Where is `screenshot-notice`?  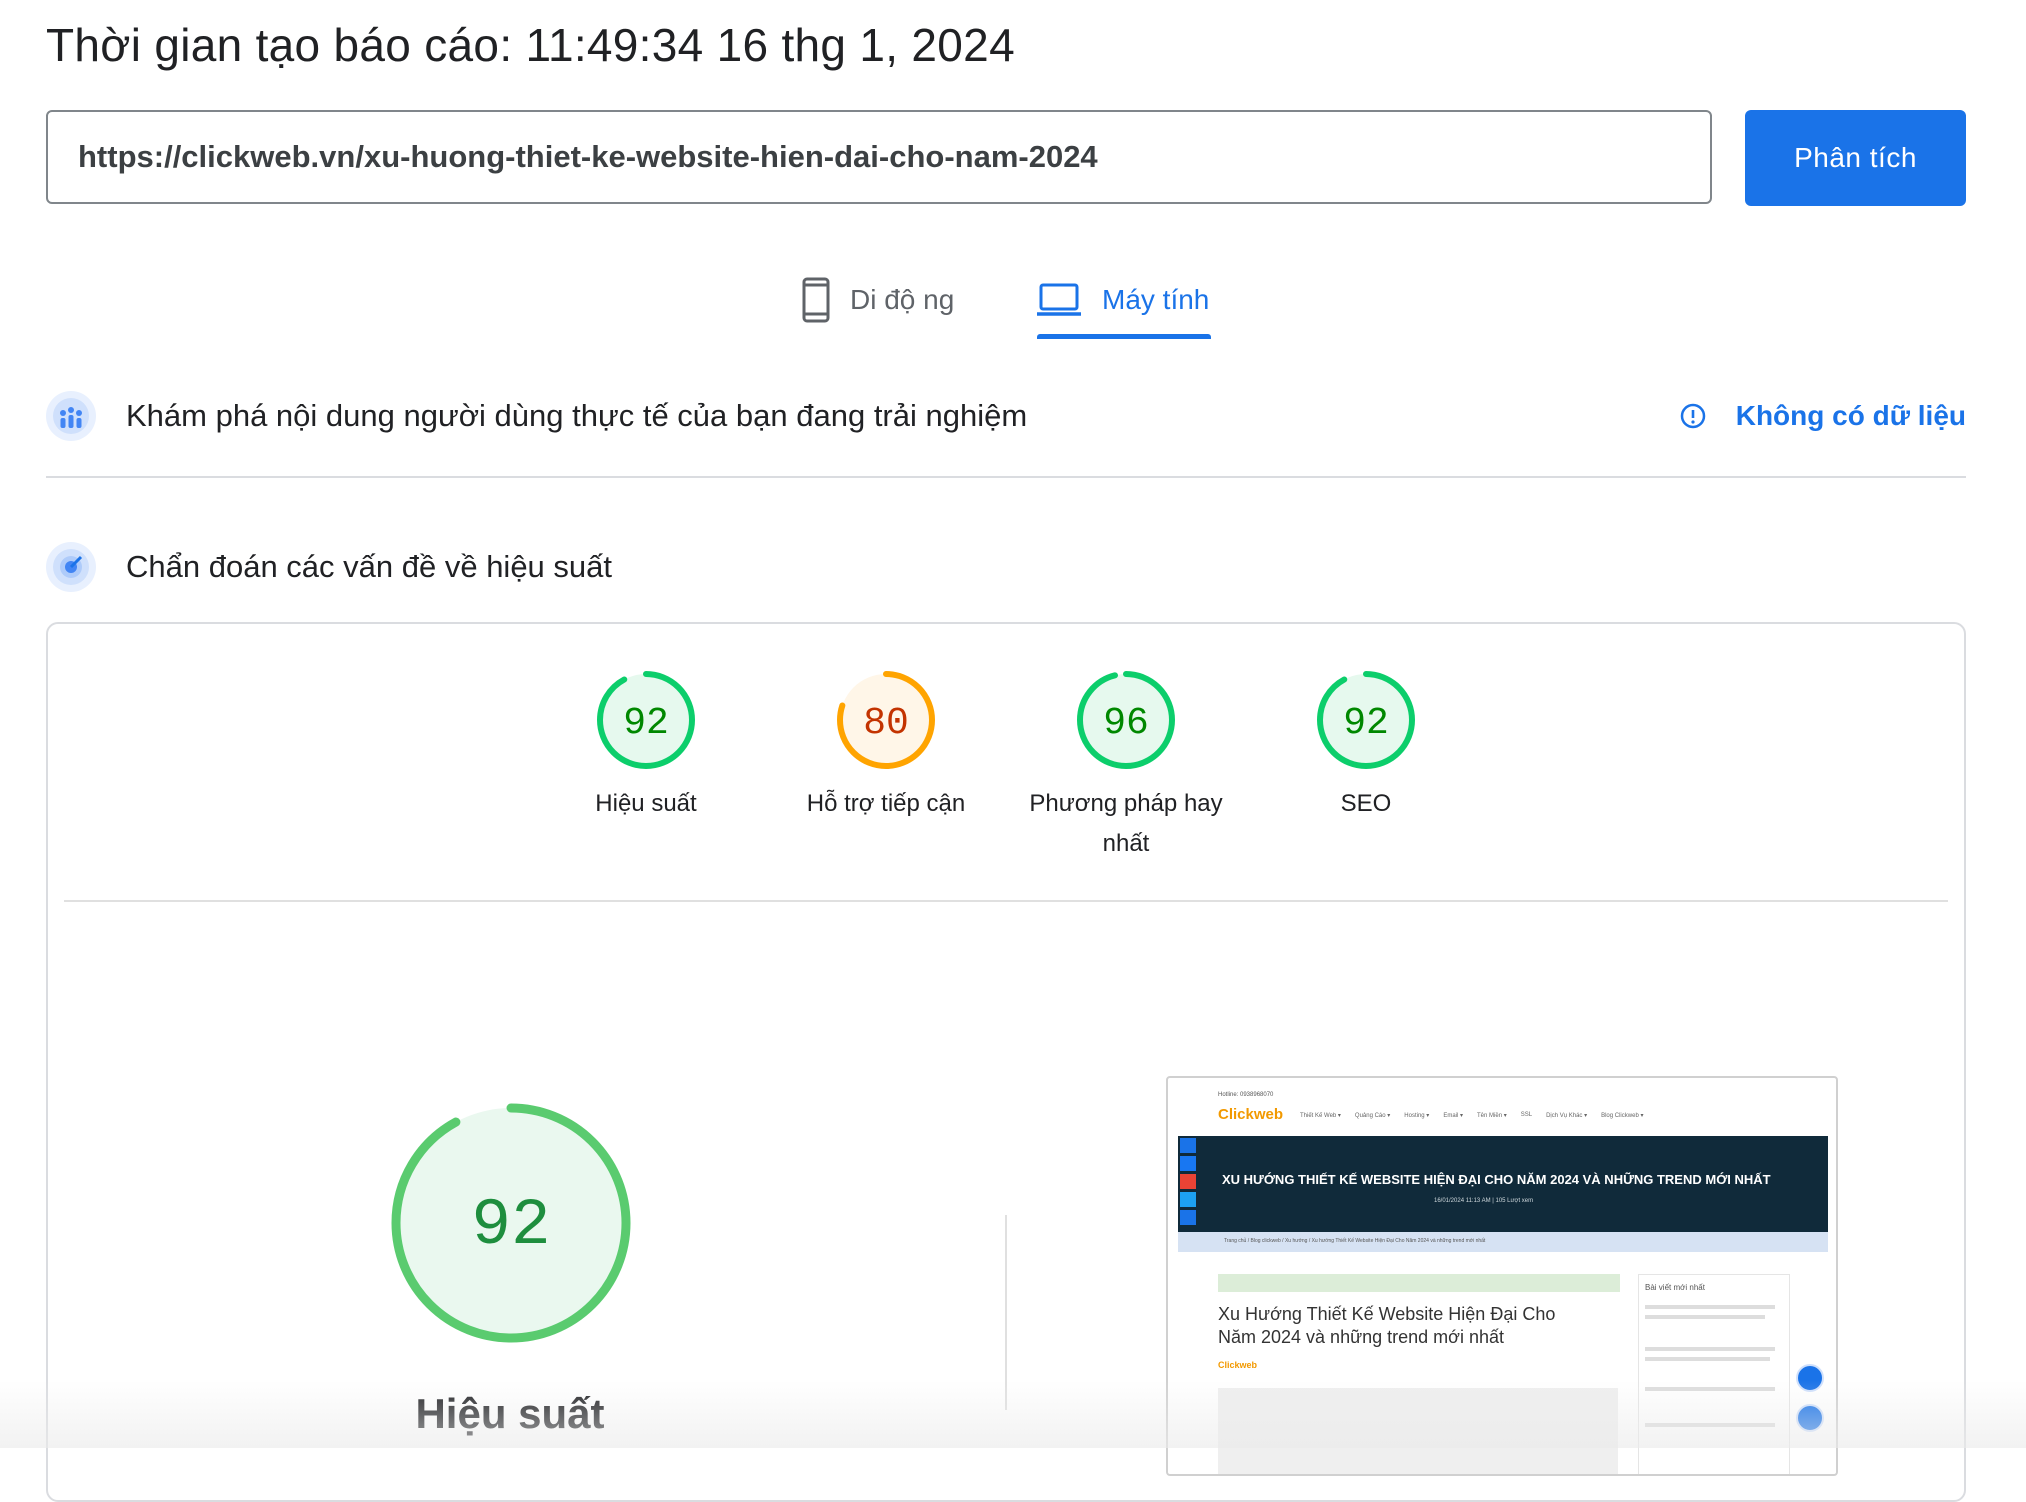 screenshot-notice is located at coordinates (1419, 1283).